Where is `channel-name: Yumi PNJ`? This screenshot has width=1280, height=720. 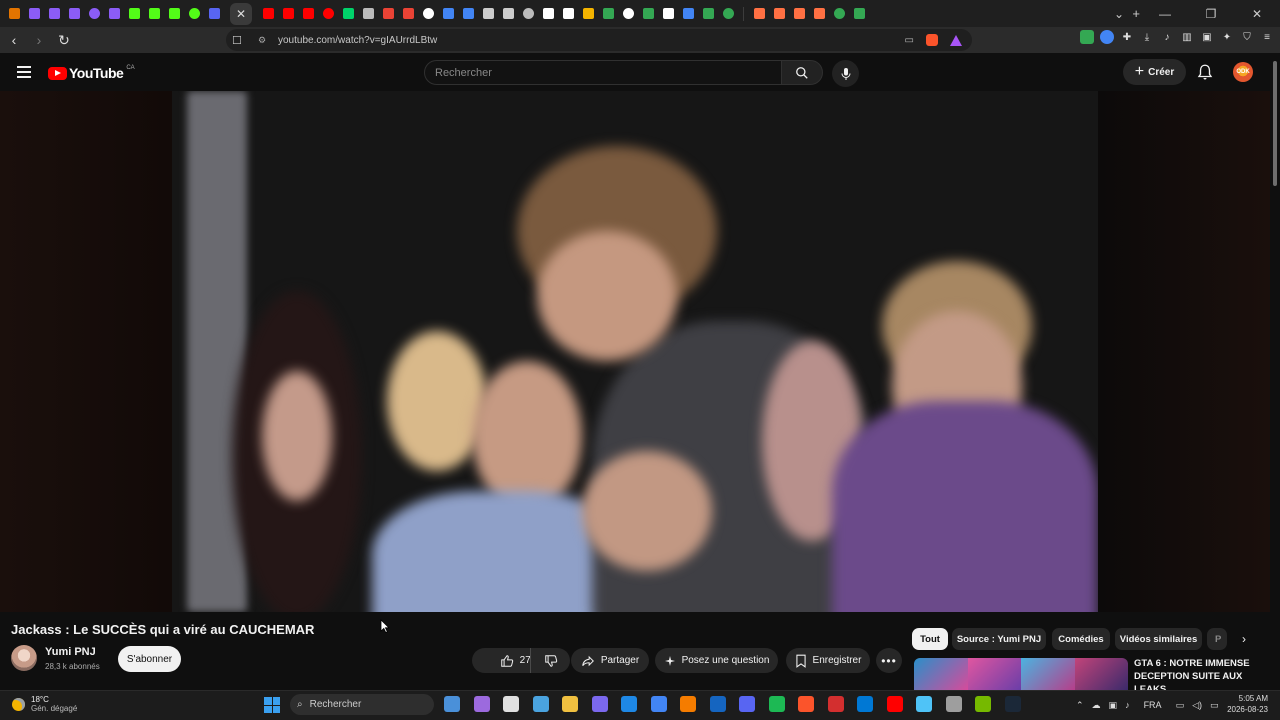 channel-name: Yumi PNJ is located at coordinates (70, 652).